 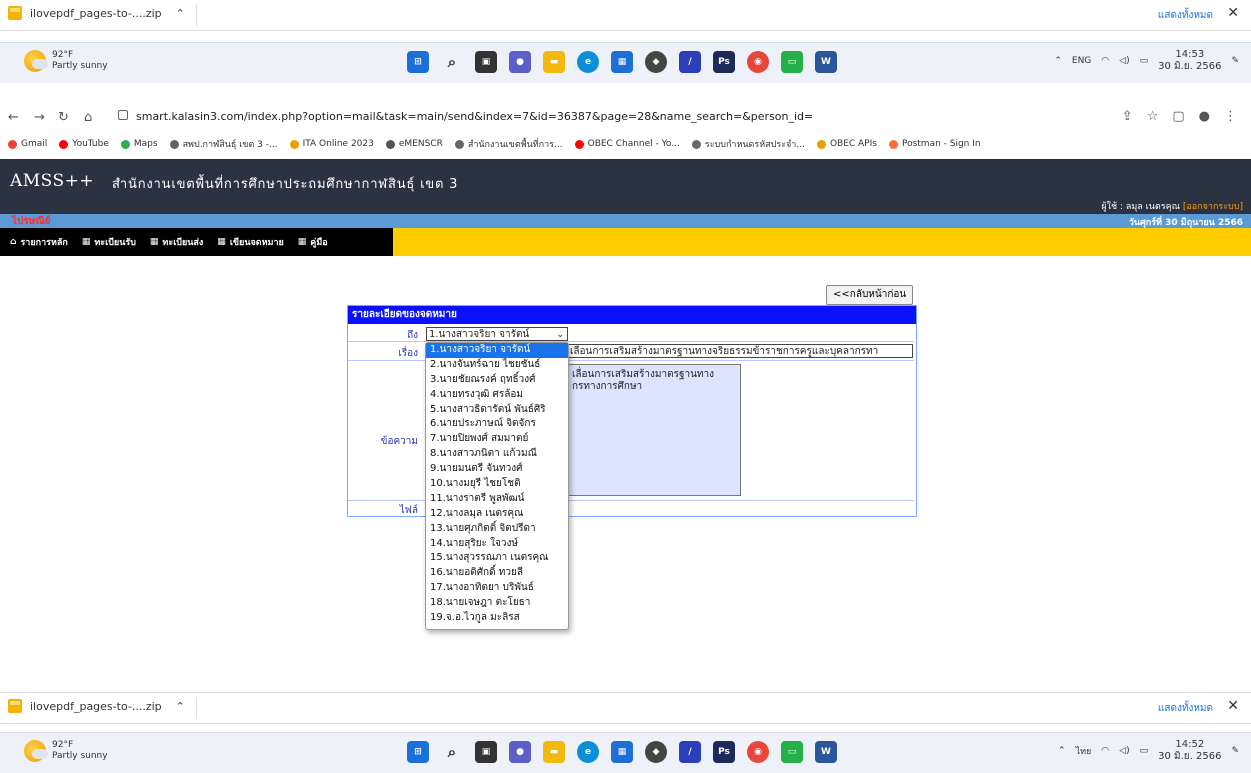 I want to click on recipient-option: 19.จ.อ.ไวกูล มะลิรส, so click(x=497, y=618).